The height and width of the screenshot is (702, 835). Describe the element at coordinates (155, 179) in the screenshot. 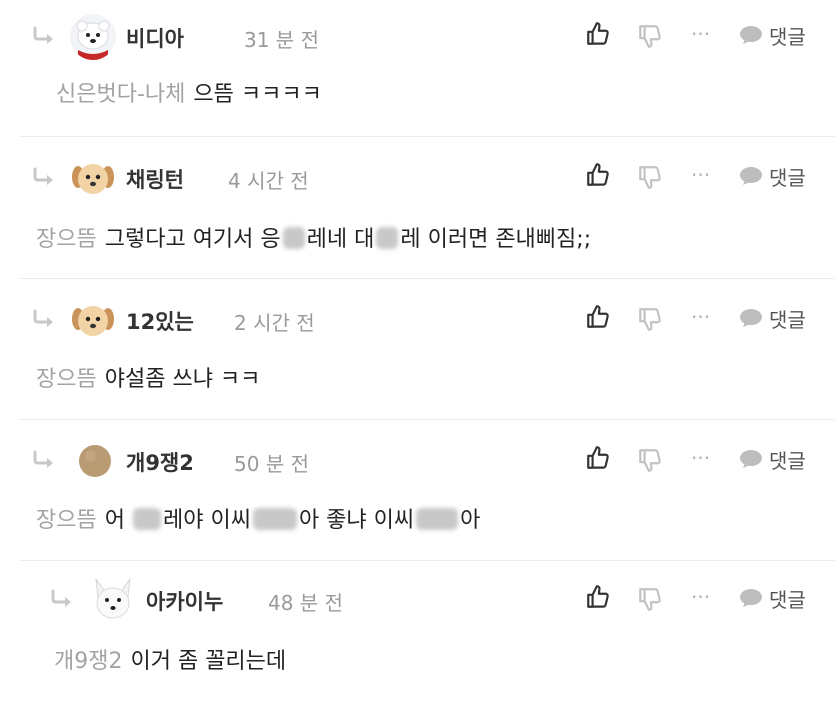

I see `author-name: 채링턴` at that location.